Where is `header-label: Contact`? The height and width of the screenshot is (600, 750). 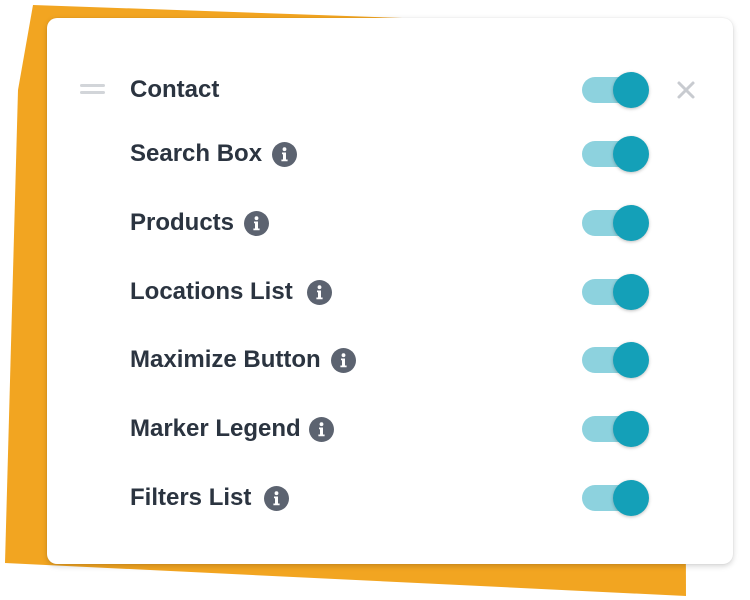 header-label: Contact is located at coordinates (175, 89).